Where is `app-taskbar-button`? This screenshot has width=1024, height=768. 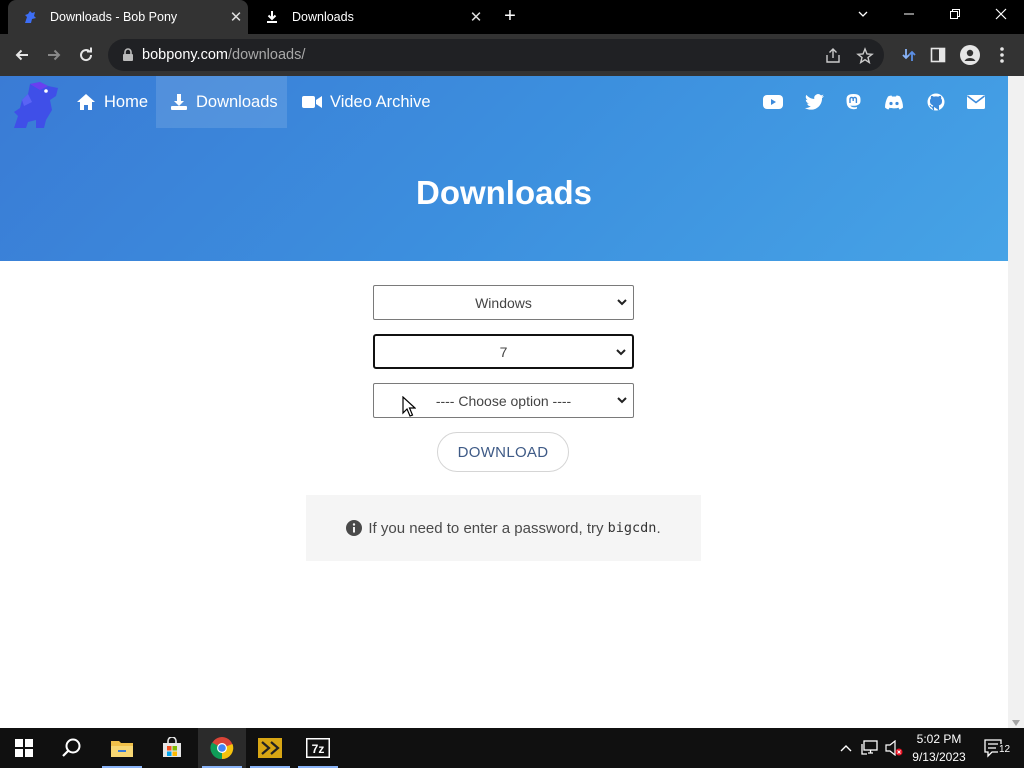 app-taskbar-button is located at coordinates (270, 748).